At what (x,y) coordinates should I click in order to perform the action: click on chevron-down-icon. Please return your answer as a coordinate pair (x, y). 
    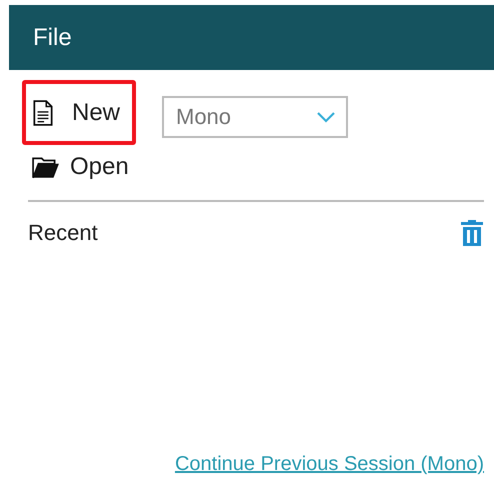
    Looking at the image, I should click on (326, 117).